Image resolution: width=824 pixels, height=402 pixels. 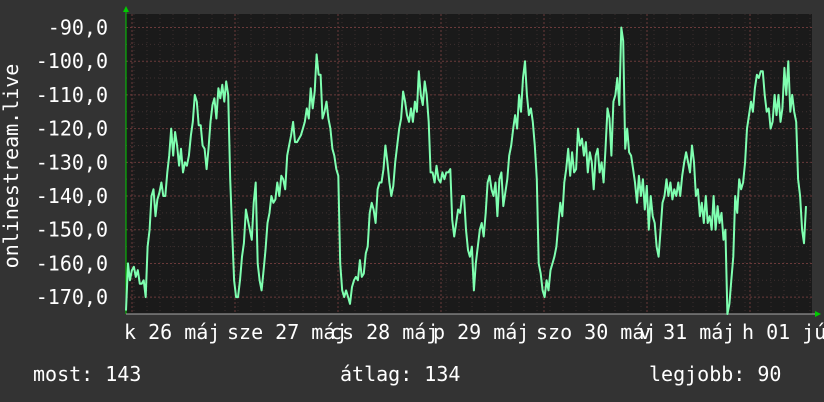 I want to click on y-tick-label: -130,0, so click(x=72, y=162).